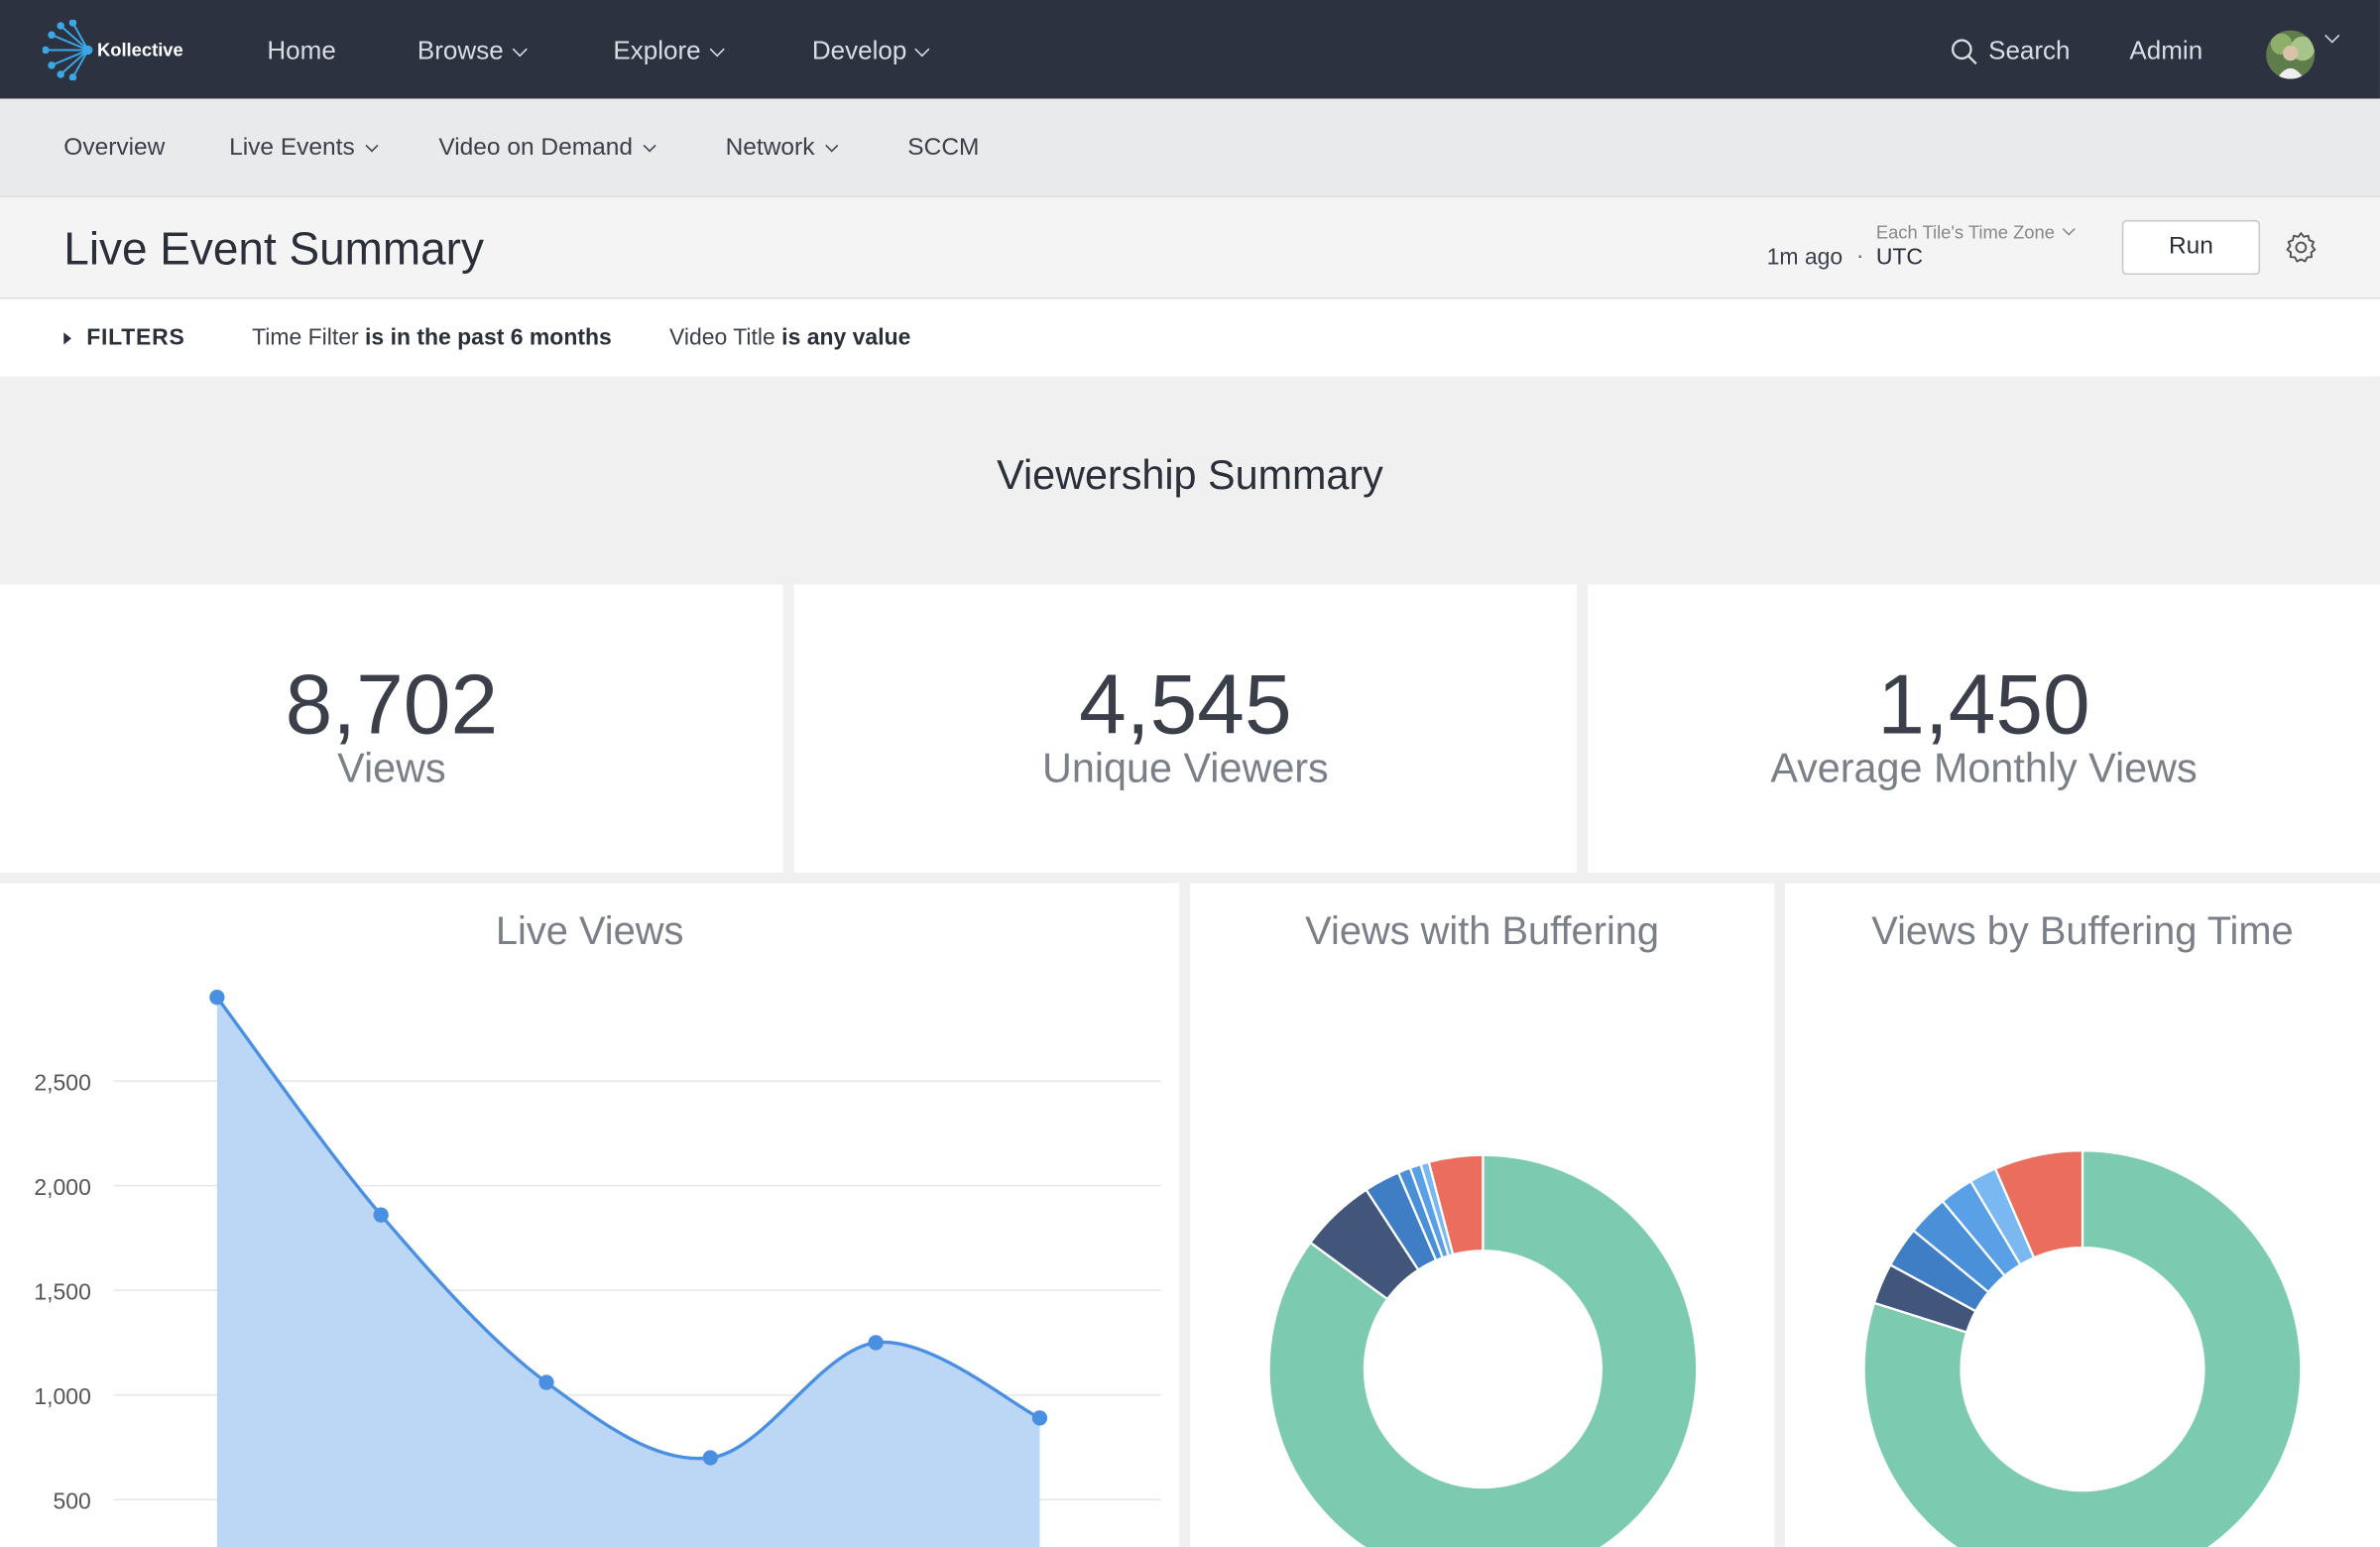  I want to click on y-tick-label: 2,500, so click(62, 1082).